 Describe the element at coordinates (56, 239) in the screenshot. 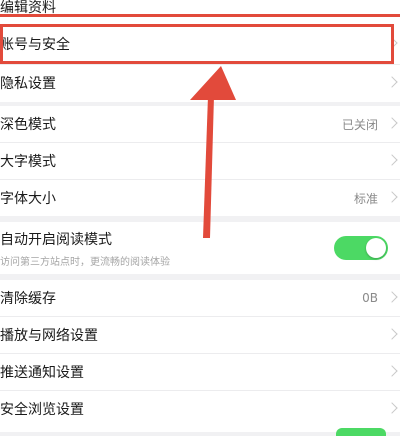

I see `auto-reading-label: 自动开启阅读模式` at that location.